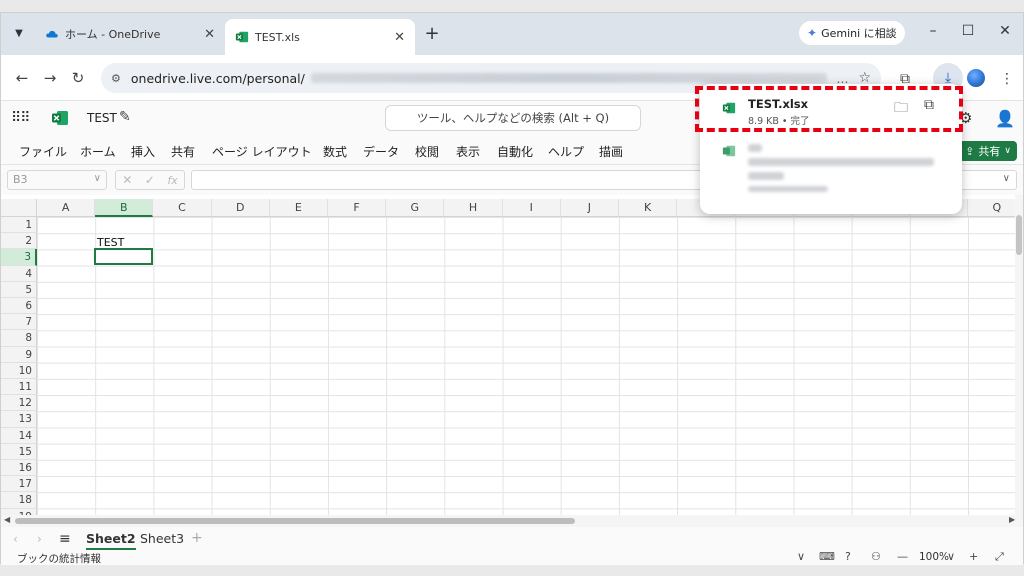 This screenshot has height=576, width=1024. I want to click on row-header-2: 2, so click(19, 241).